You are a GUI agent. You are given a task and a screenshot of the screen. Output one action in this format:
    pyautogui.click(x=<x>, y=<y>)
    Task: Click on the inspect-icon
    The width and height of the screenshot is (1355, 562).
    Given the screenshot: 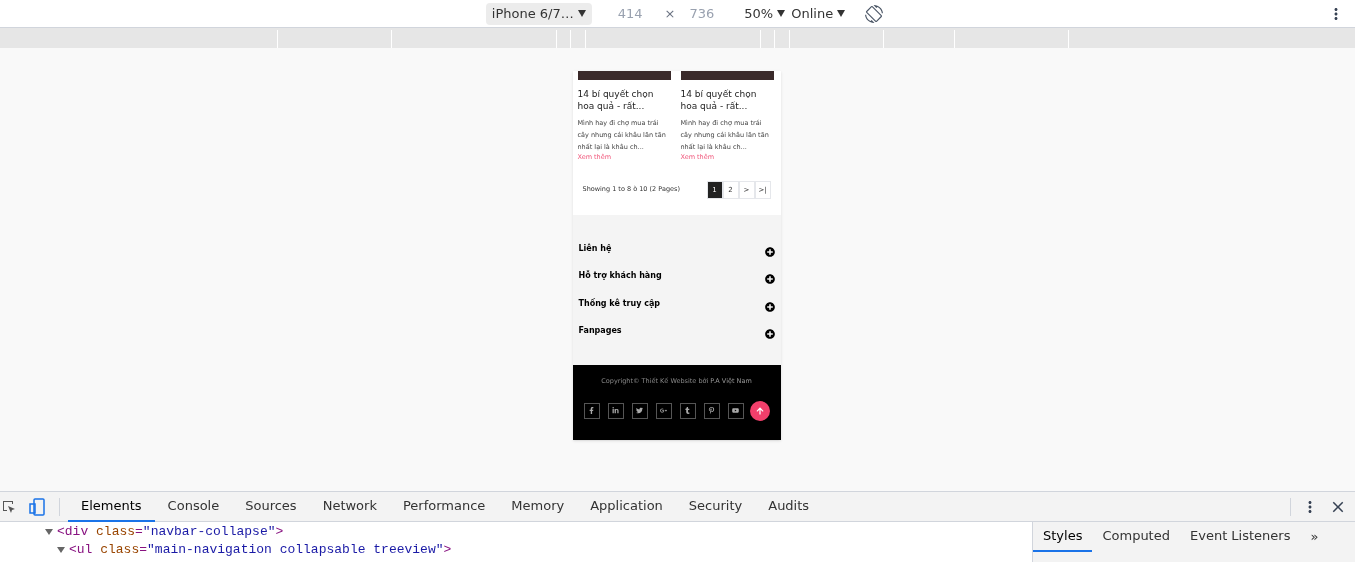 What is the action you would take?
    pyautogui.click(x=9, y=506)
    